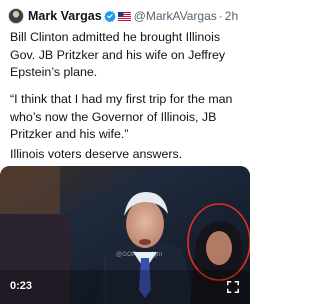  I want to click on tweet-header: Mark Vargas @MarkAVargas · 2h, so click(128, 16).